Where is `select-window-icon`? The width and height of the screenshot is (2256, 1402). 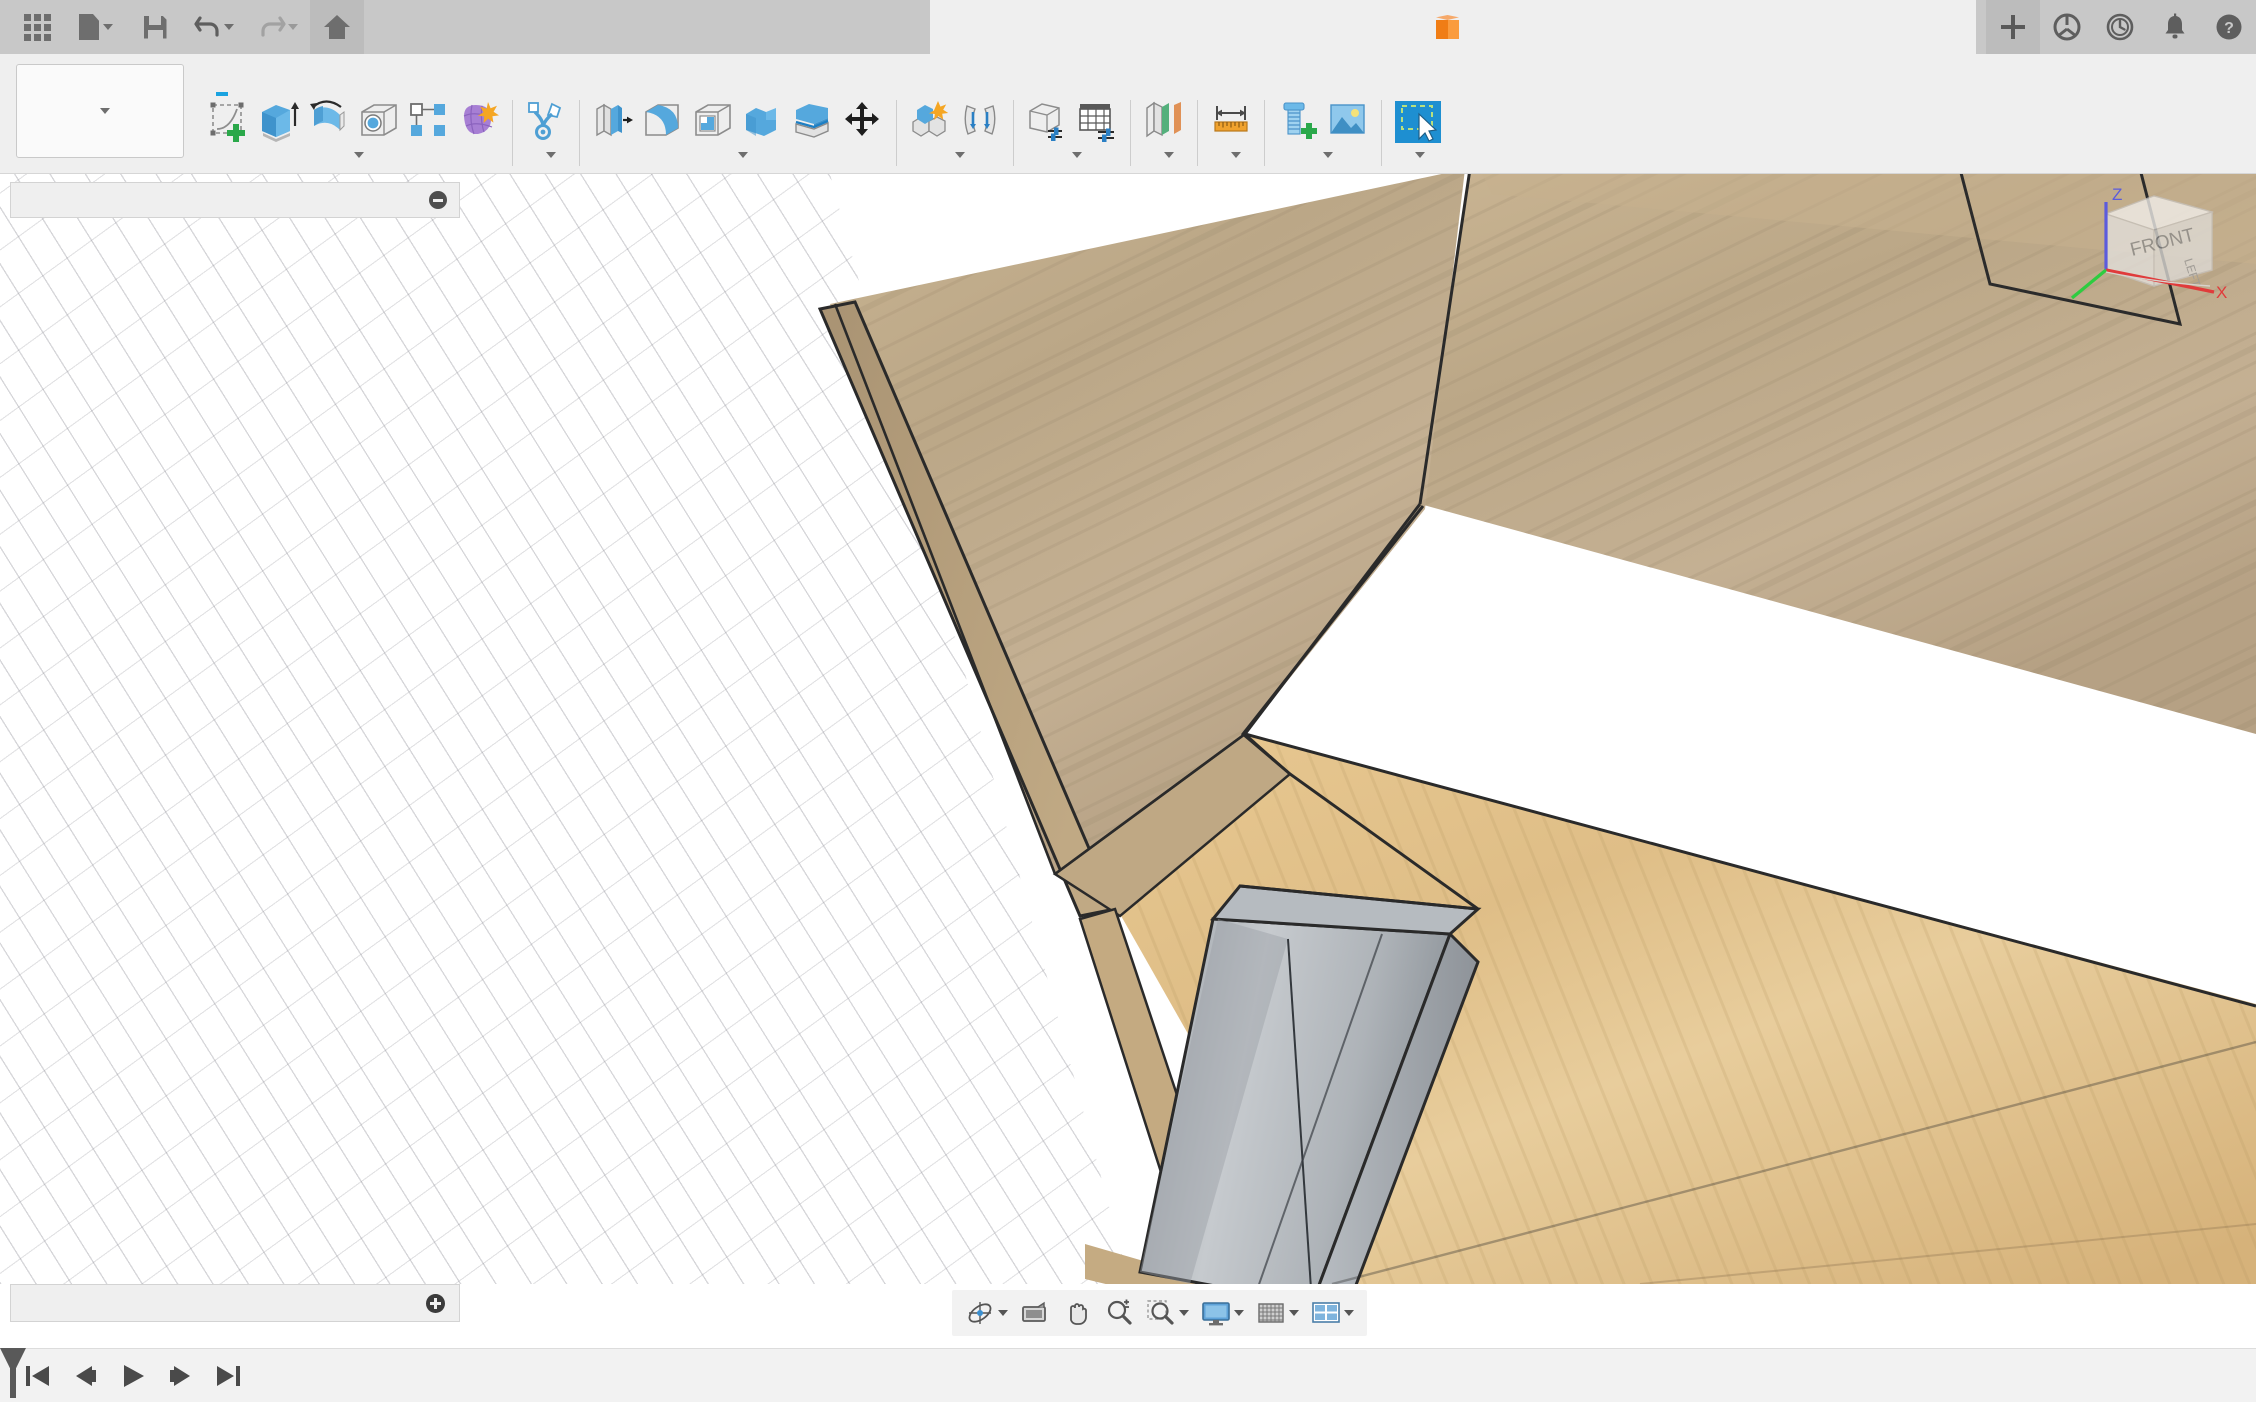 select-window-icon is located at coordinates (1417, 123).